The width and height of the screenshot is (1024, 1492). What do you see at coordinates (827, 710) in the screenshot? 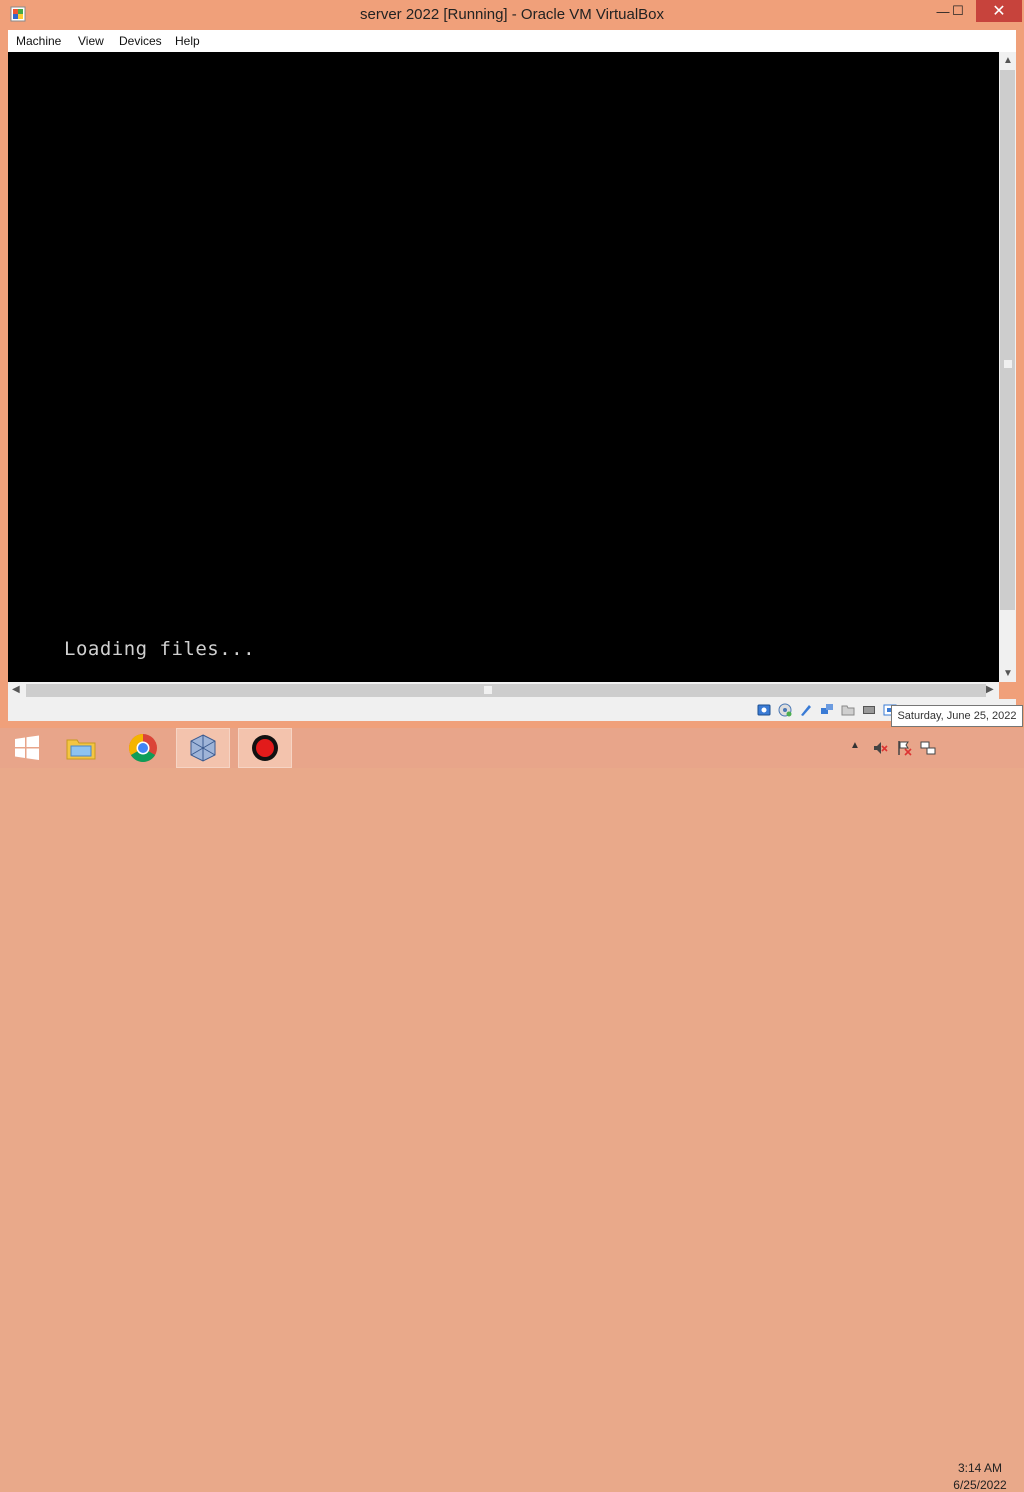
I see `network-icon` at bounding box center [827, 710].